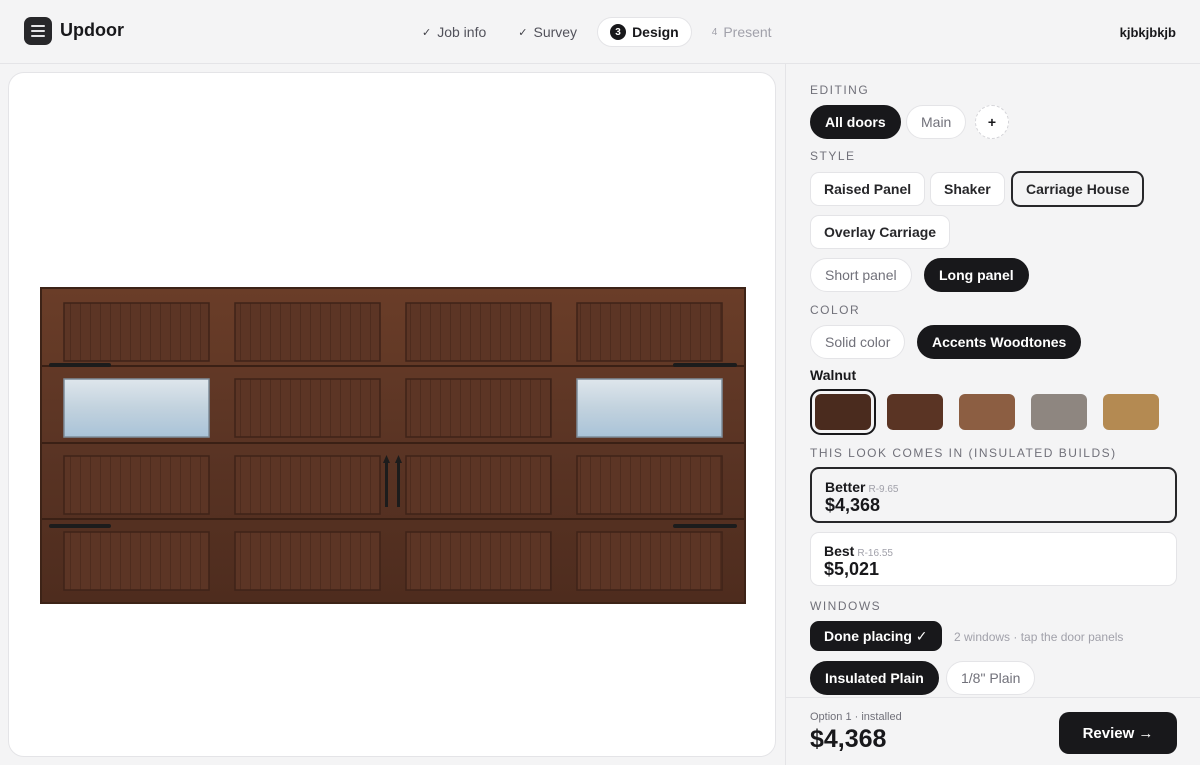  What do you see at coordinates (747, 32) in the screenshot?
I see `step-label: Present` at bounding box center [747, 32].